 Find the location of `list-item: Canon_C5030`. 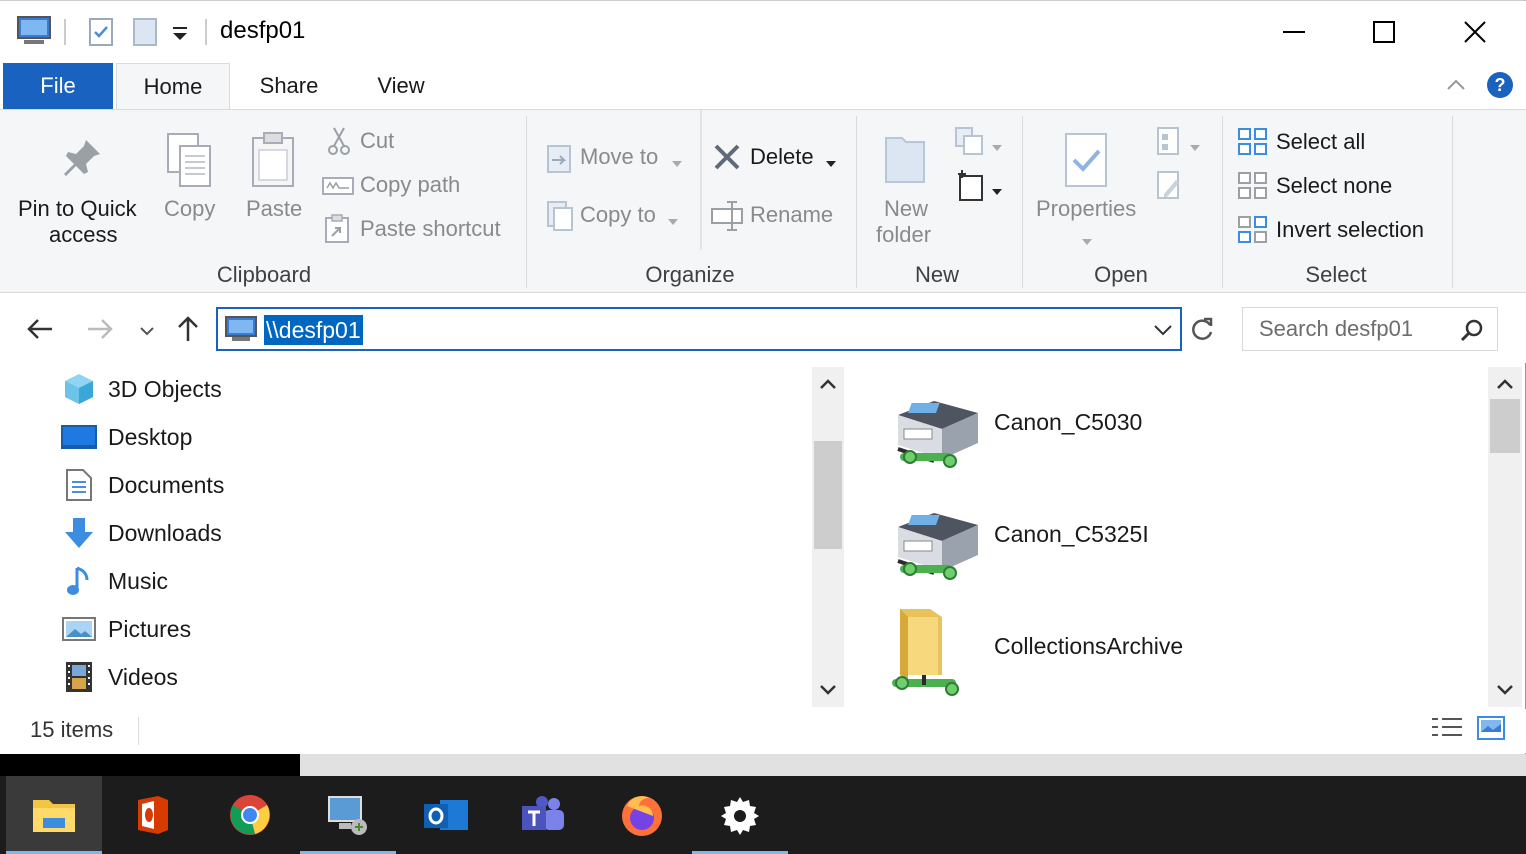

list-item: Canon_C5030 is located at coordinates (1164, 429).